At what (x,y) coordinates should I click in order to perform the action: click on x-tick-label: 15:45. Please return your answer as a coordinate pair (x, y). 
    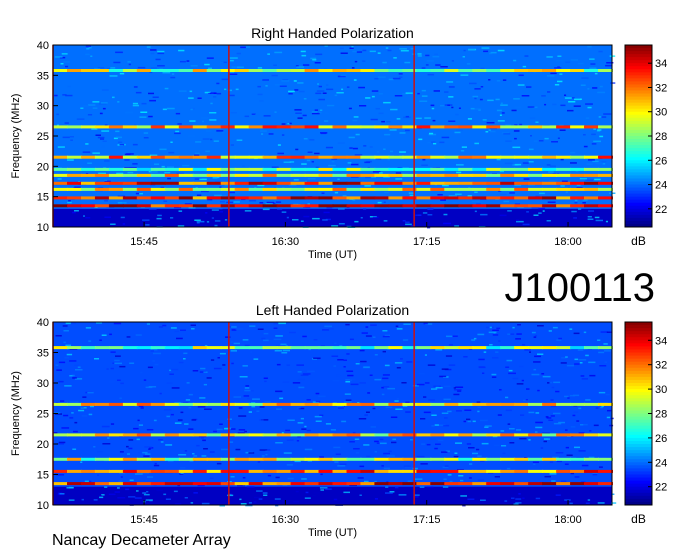
    Looking at the image, I should click on (144, 242).